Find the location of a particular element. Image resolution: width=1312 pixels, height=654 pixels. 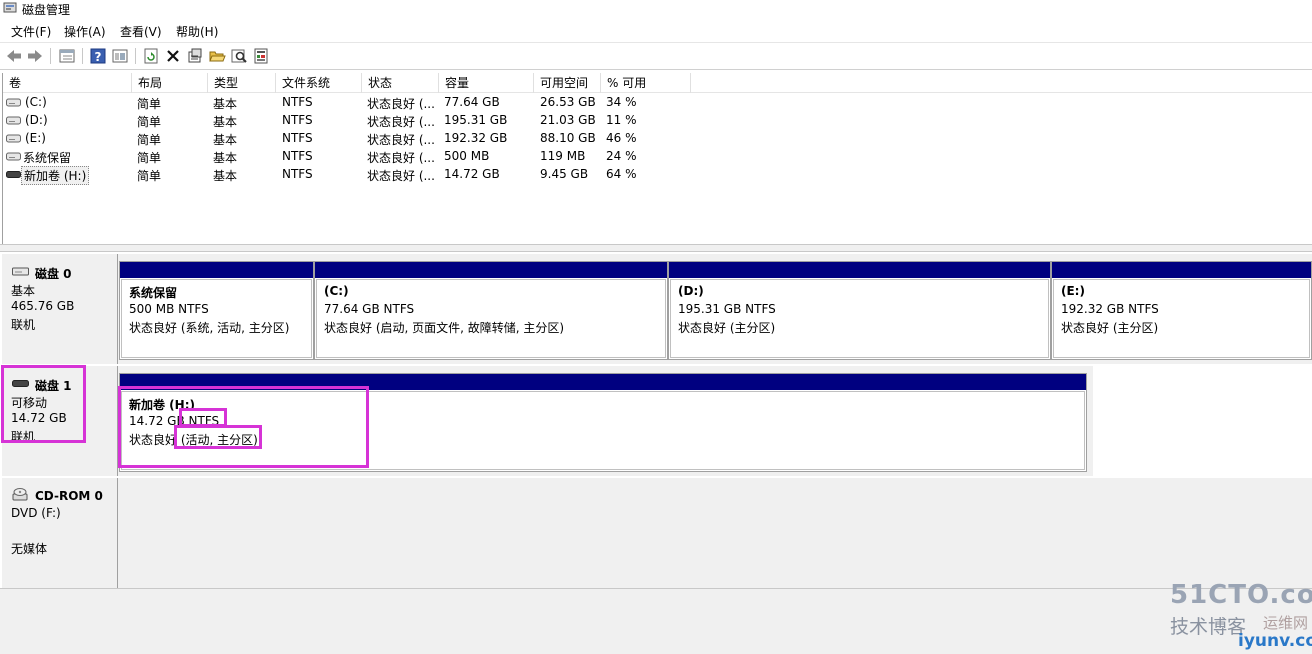

partition-d: (D:) 195.31 GB NTFS 状态良好 (主分区) is located at coordinates (859, 310).